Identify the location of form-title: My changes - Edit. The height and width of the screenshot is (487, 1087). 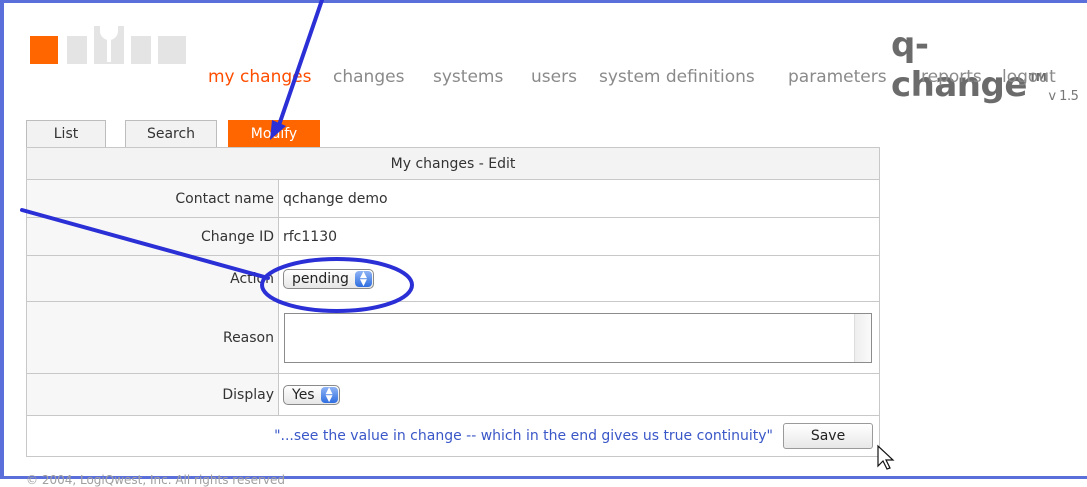
(453, 164).